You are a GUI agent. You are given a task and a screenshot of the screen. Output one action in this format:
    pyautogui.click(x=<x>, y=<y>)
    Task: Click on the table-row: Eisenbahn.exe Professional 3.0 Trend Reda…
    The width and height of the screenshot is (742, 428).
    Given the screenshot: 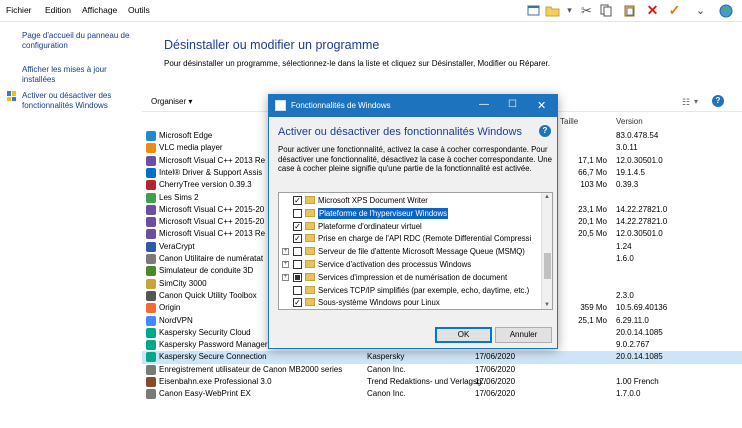 What is the action you would take?
    pyautogui.click(x=442, y=382)
    